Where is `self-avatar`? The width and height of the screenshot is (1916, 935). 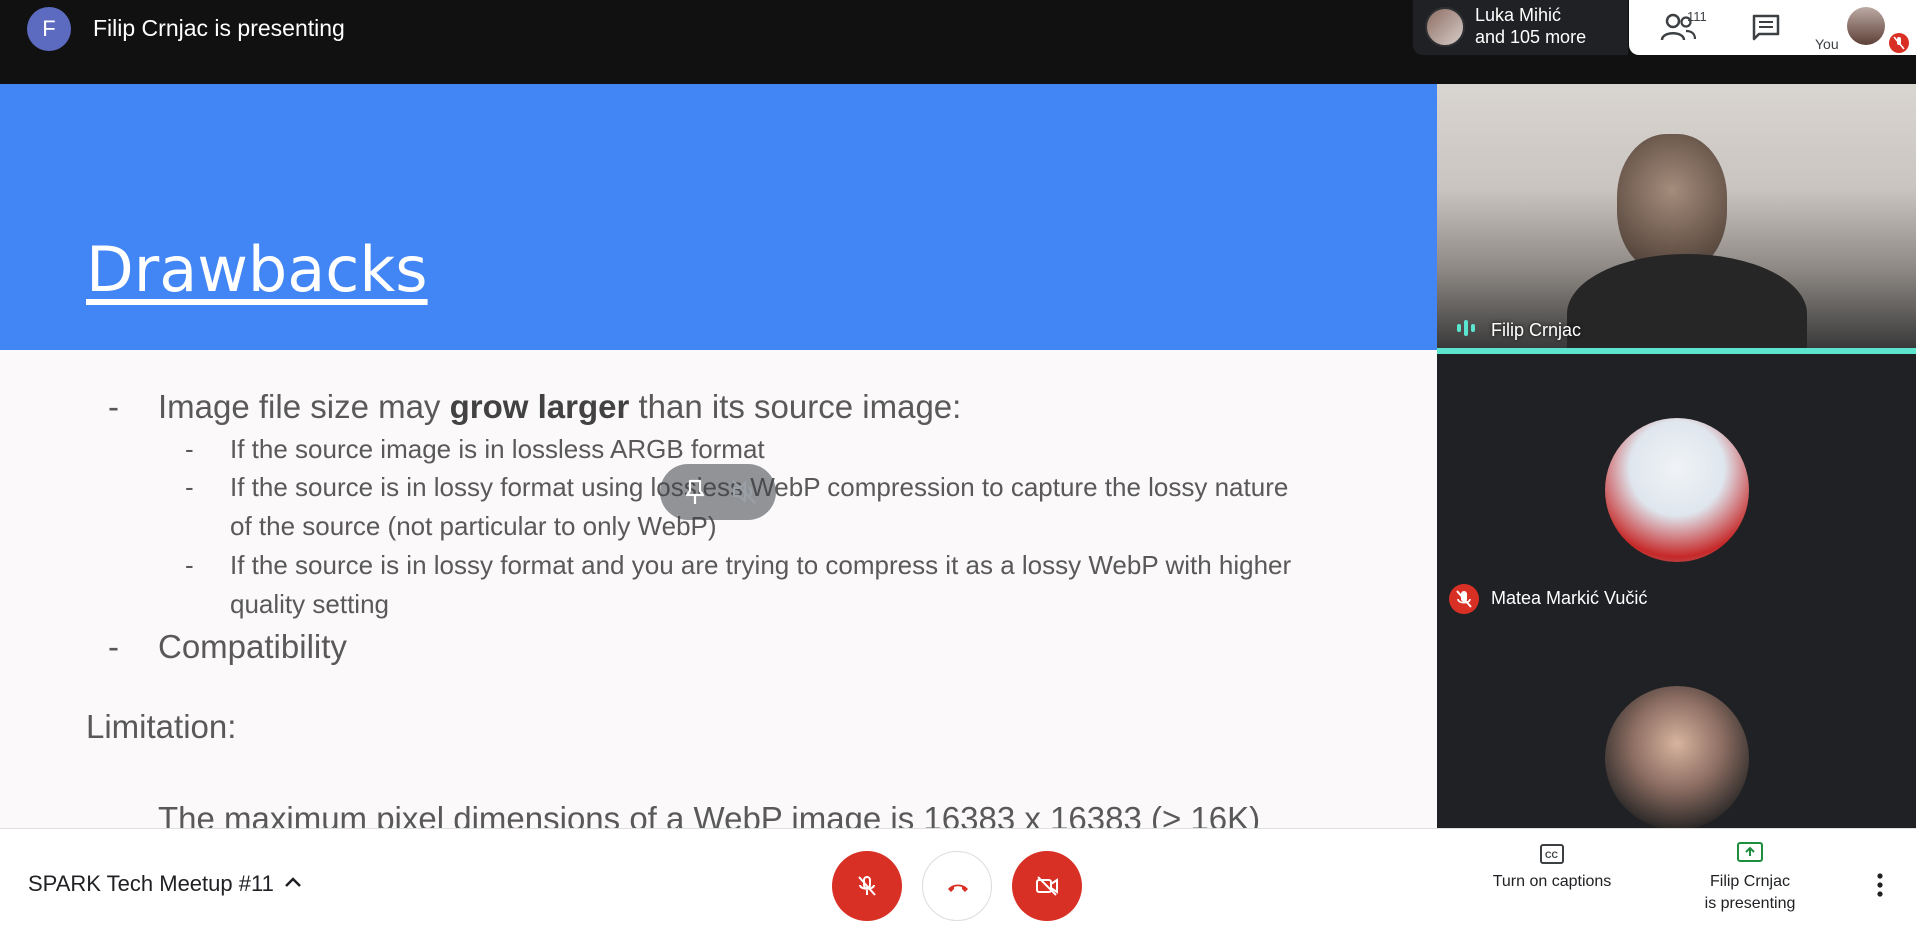 self-avatar is located at coordinates (1866, 26).